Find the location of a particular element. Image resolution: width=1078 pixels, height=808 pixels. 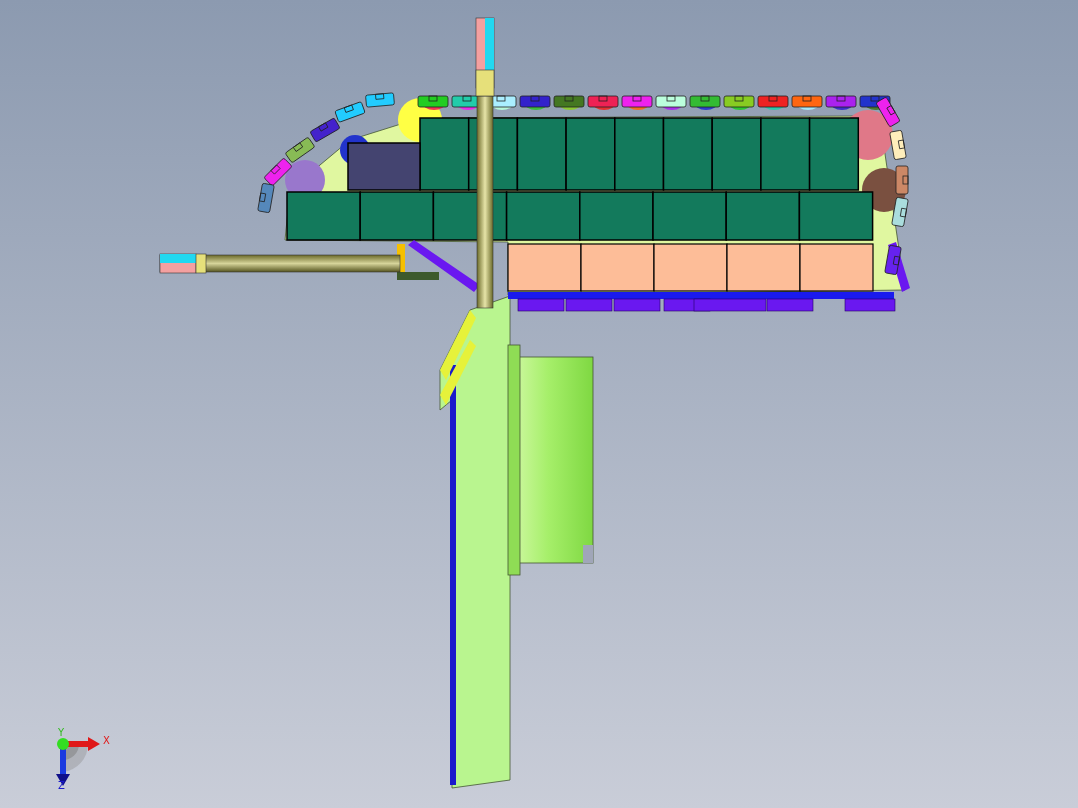

z-axis-label: Z is located at coordinates (61, 785).